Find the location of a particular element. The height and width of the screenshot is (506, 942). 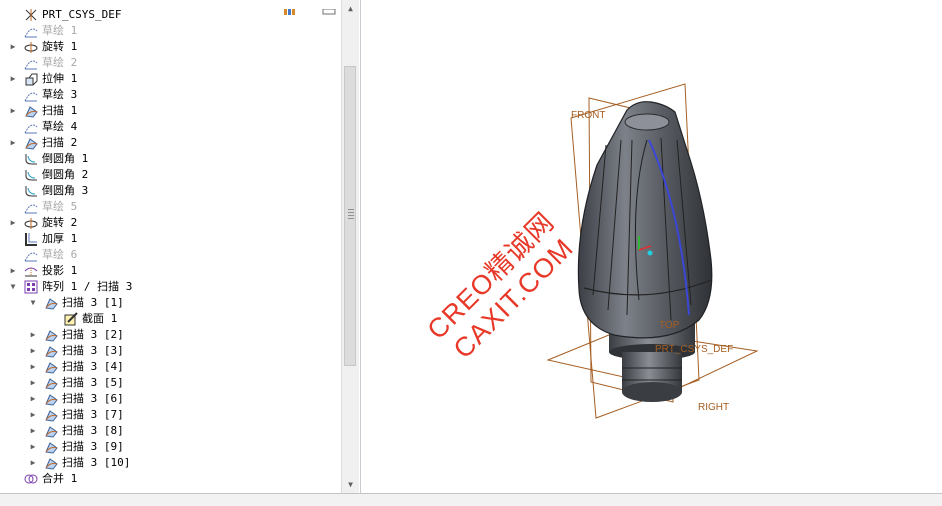

tree-item-label: 倒圆角 3 is located at coordinates (65, 190).